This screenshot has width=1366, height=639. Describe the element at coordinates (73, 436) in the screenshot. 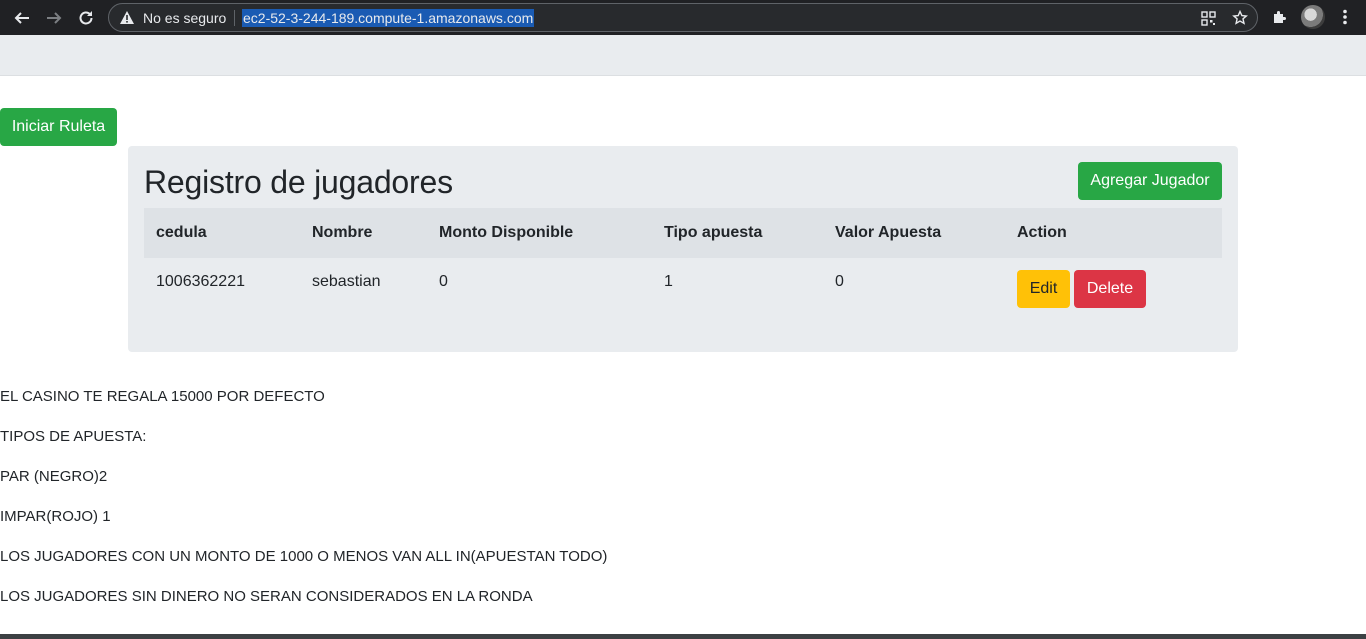

I see `info-line: TIPOS DE APUESTA:` at that location.